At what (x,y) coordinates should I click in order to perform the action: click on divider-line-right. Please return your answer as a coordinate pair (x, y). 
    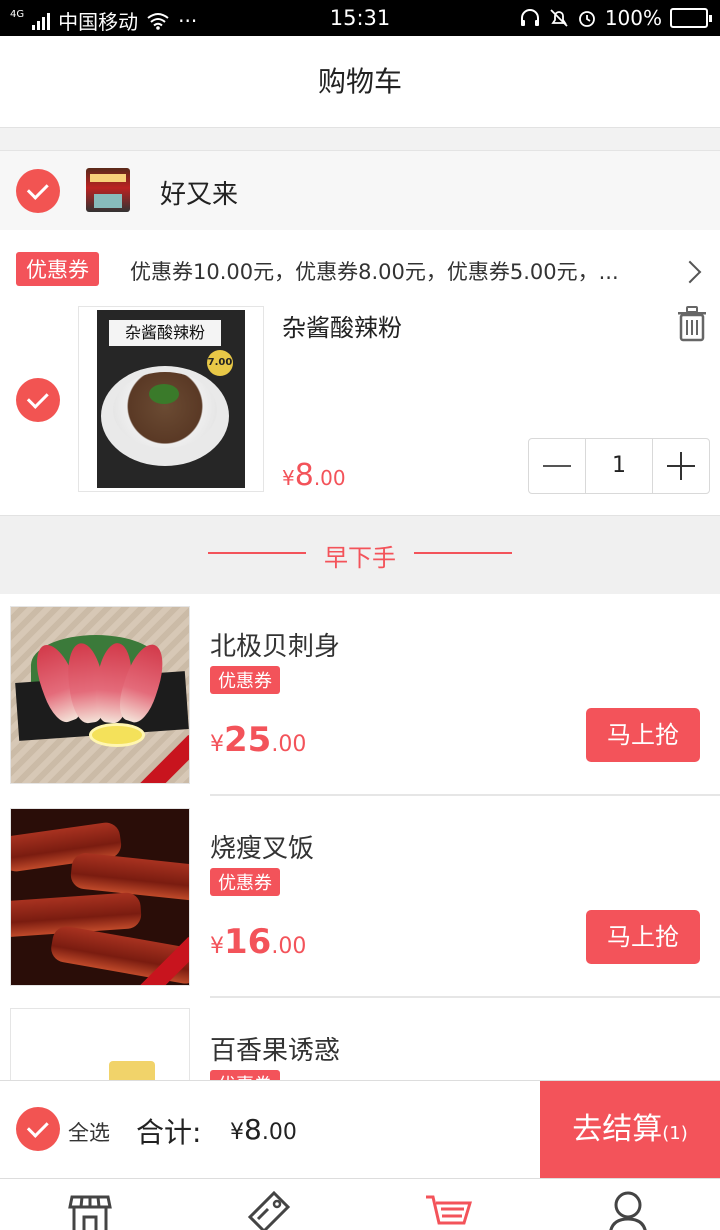
    Looking at the image, I should click on (463, 553).